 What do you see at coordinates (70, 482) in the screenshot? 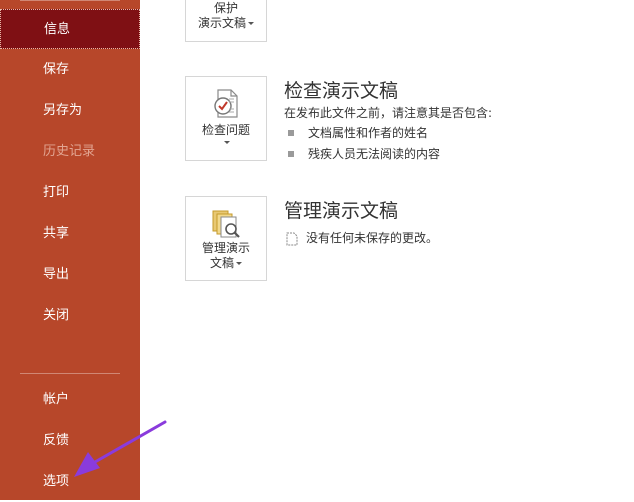
I see `sidebar-item-options: 选项` at bounding box center [70, 482].